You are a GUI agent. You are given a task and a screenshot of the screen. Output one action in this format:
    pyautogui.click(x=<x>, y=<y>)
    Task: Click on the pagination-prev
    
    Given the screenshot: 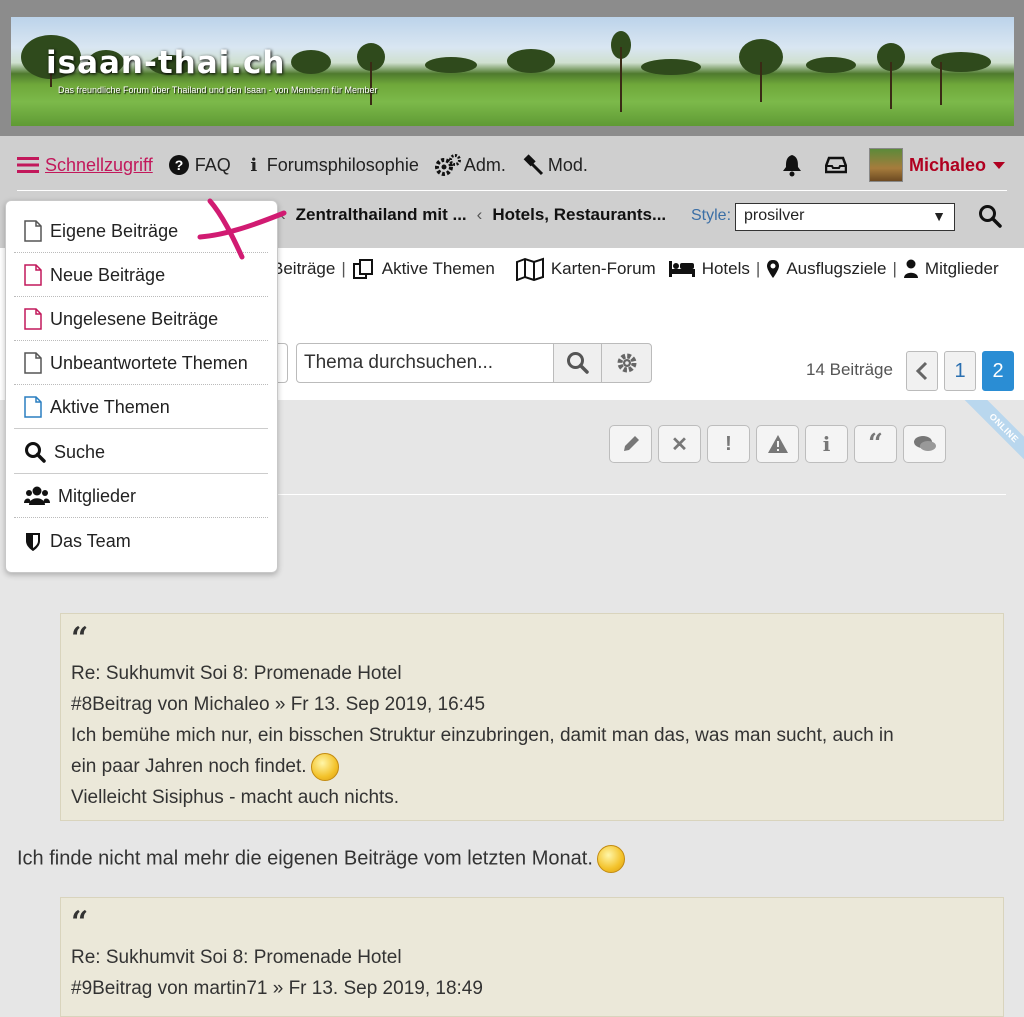 What is the action you would take?
    pyautogui.click(x=922, y=371)
    